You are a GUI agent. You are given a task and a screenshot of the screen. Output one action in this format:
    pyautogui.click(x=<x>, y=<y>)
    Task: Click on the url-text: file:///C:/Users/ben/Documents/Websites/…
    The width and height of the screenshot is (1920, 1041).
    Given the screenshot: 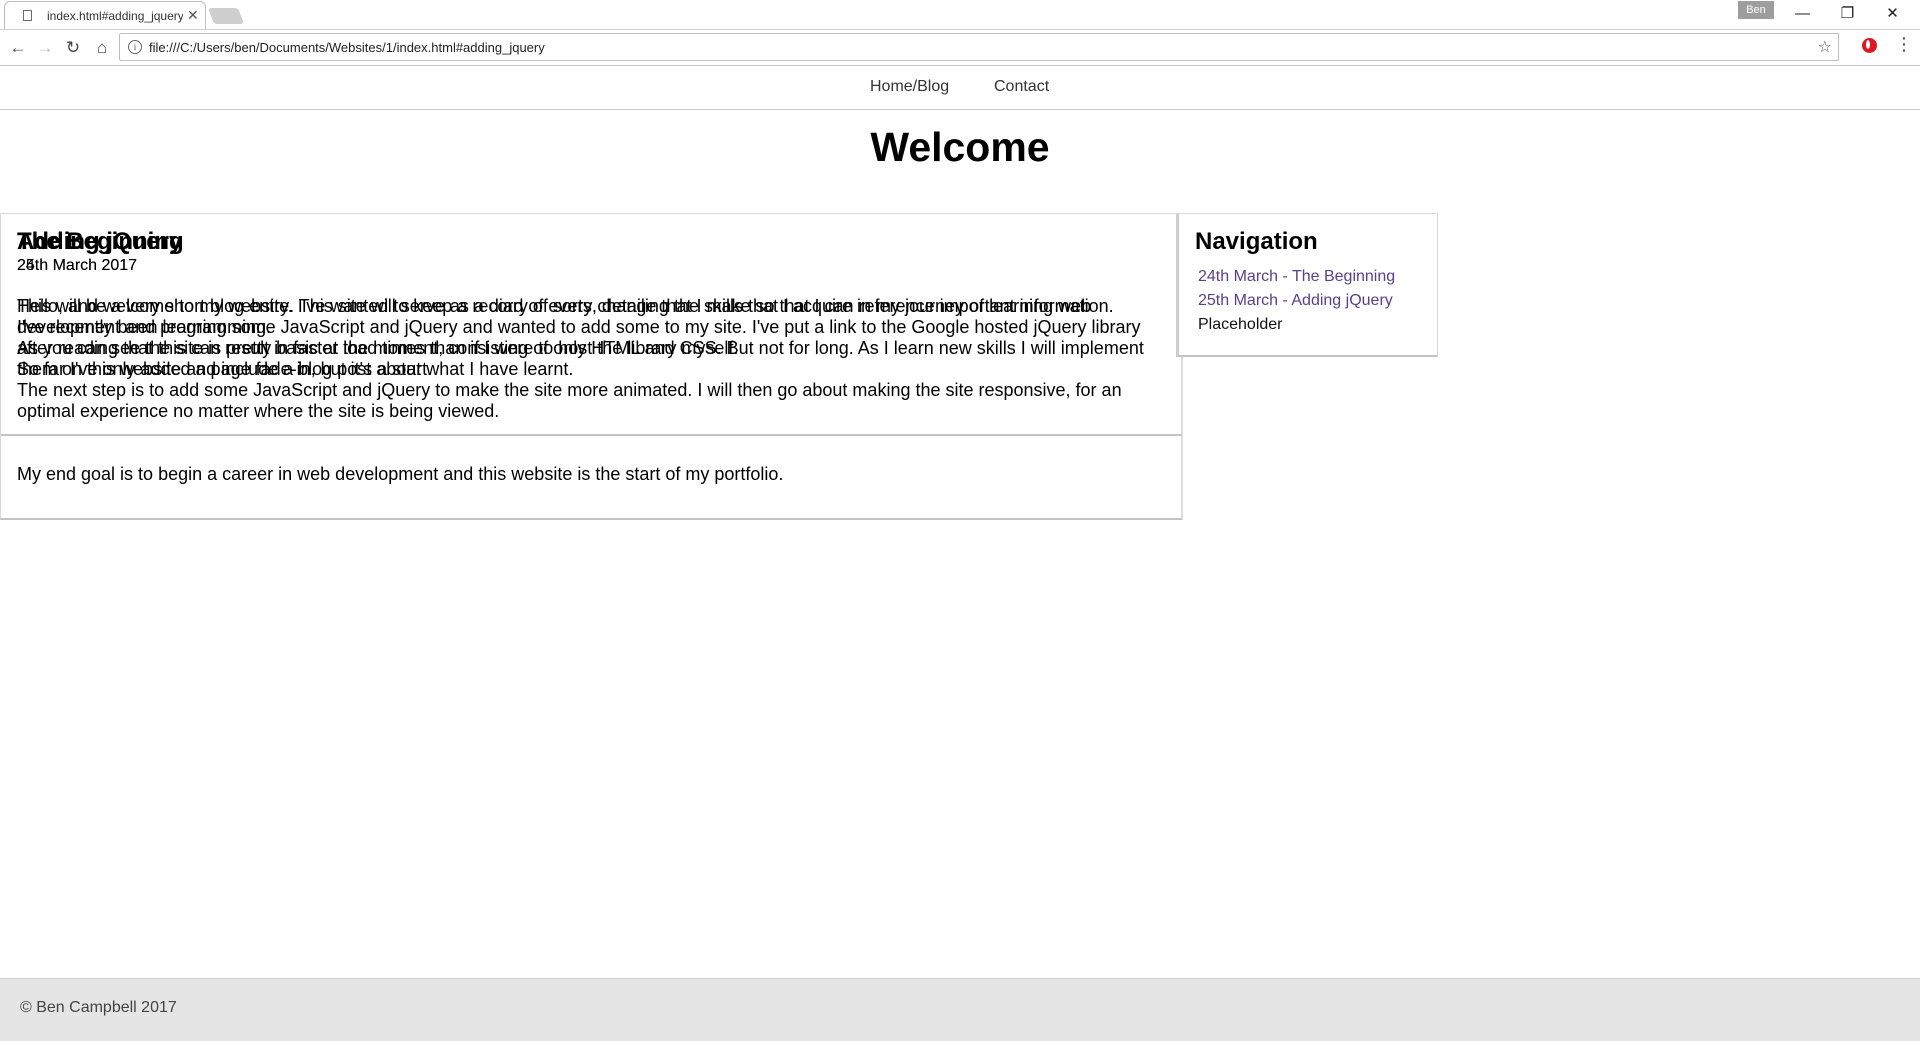 What is the action you would take?
    pyautogui.click(x=347, y=47)
    